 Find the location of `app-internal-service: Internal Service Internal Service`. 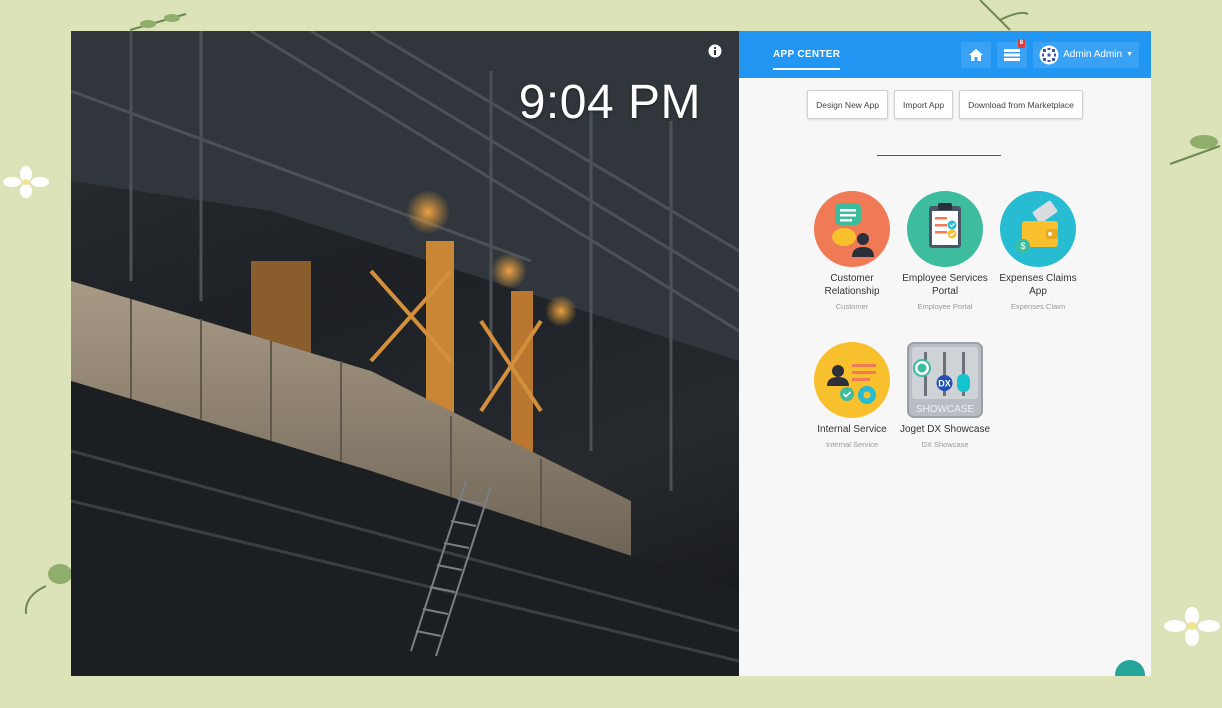

app-internal-service: Internal Service Internal Service is located at coordinates (852, 395).